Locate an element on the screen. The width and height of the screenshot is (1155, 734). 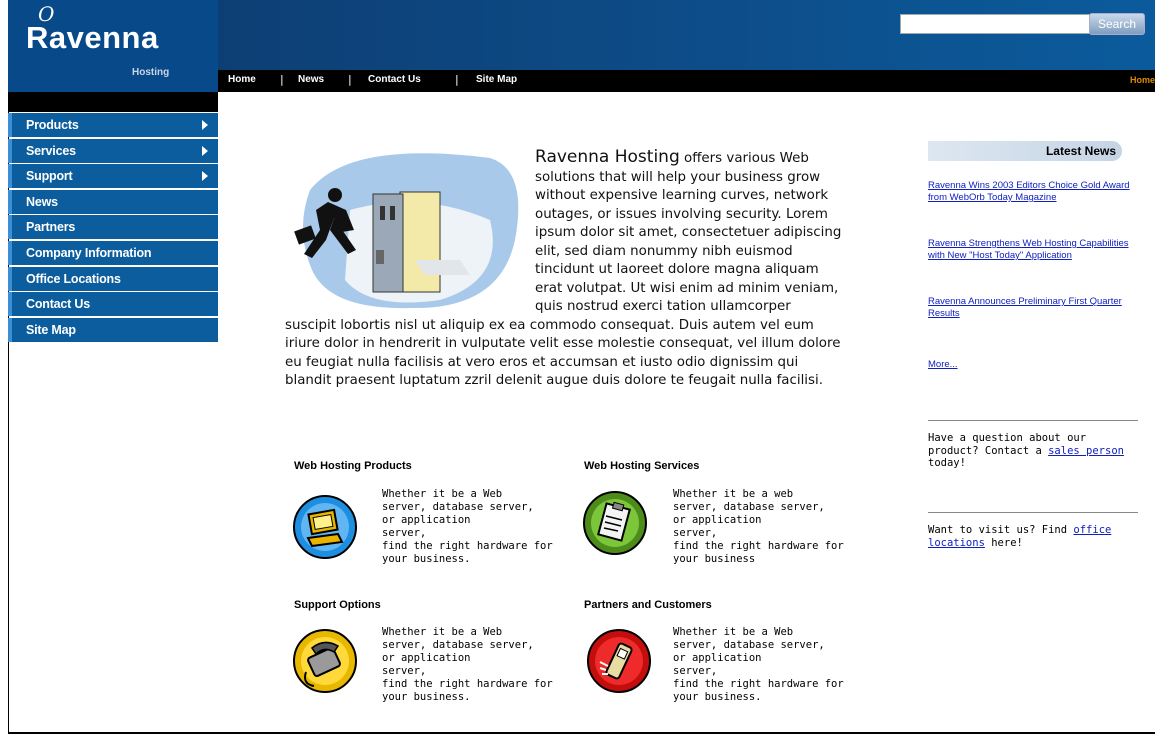
menu-item-label: Contact Us is located at coordinates (58, 304).